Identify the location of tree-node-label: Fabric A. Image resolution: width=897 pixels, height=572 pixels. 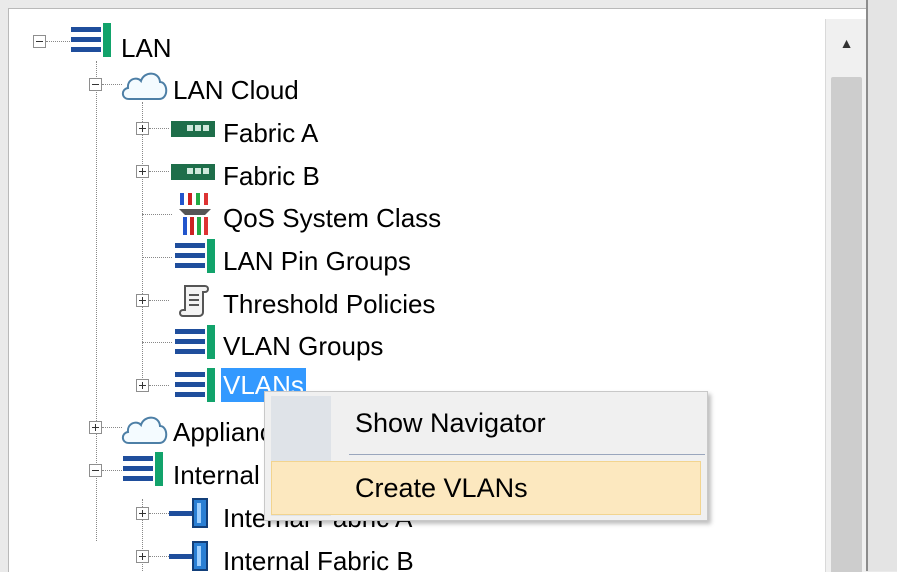
(271, 133).